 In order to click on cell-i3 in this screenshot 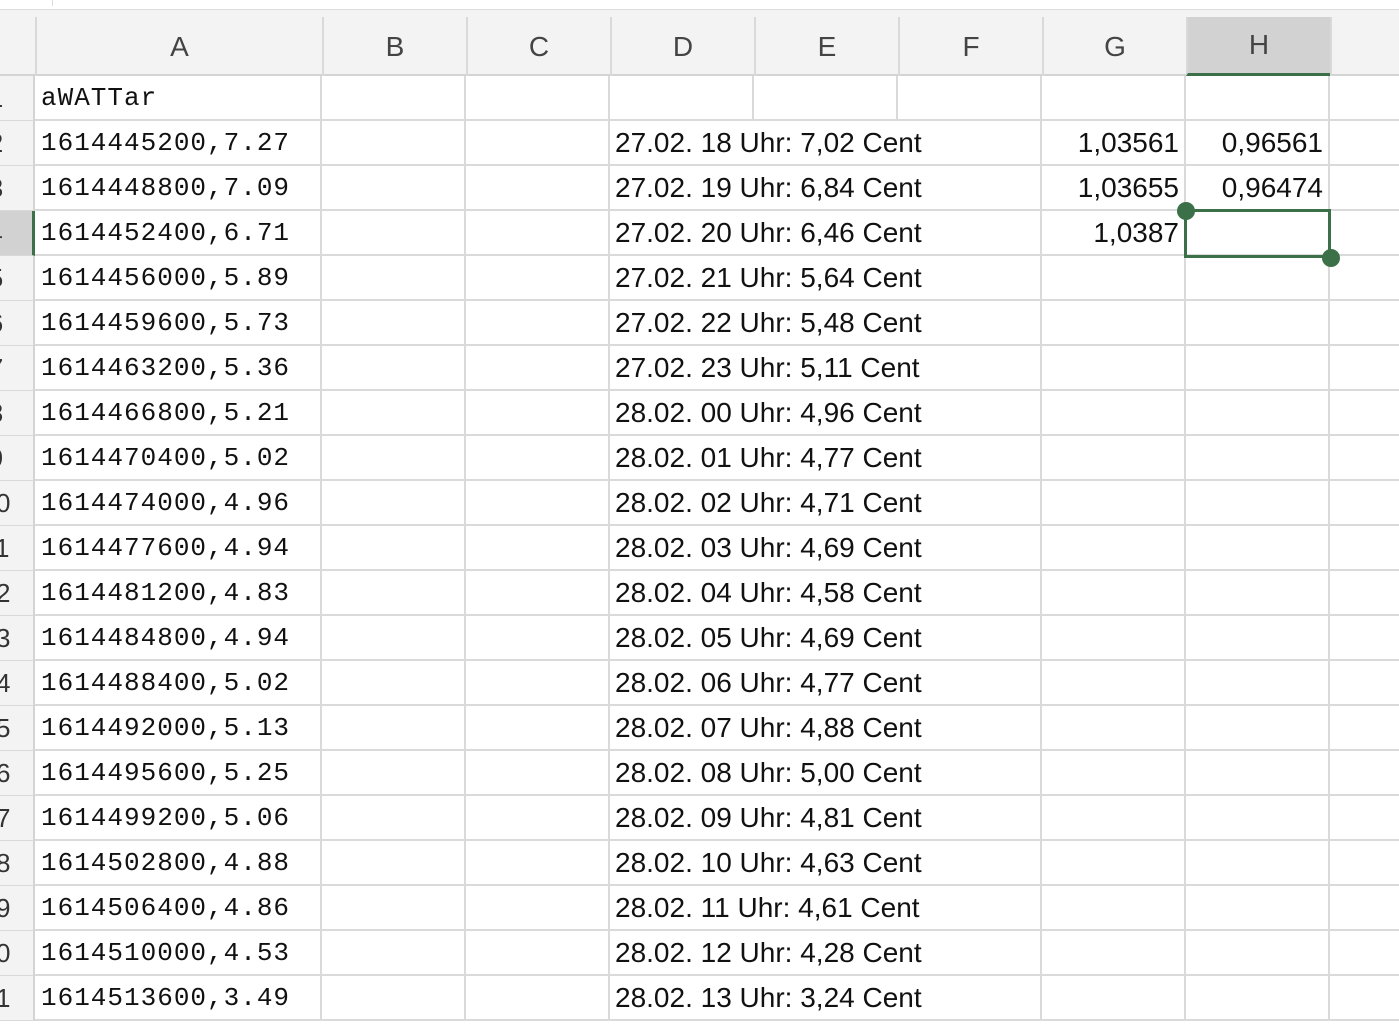, I will do `click(1364, 188)`.